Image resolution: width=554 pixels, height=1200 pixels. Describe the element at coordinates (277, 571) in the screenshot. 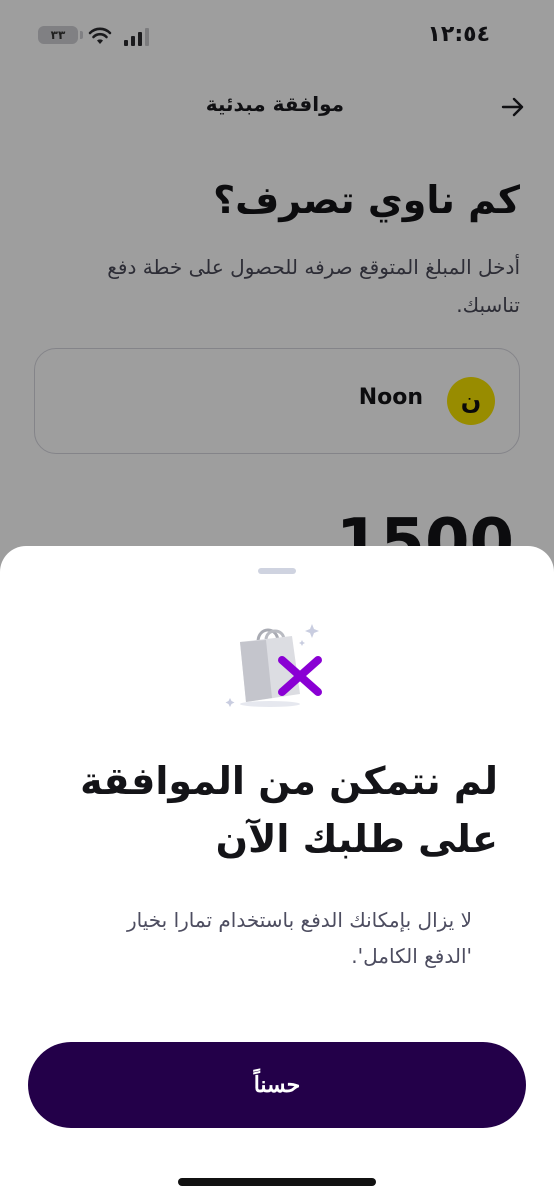

I see `sheet-drag-handle` at that location.